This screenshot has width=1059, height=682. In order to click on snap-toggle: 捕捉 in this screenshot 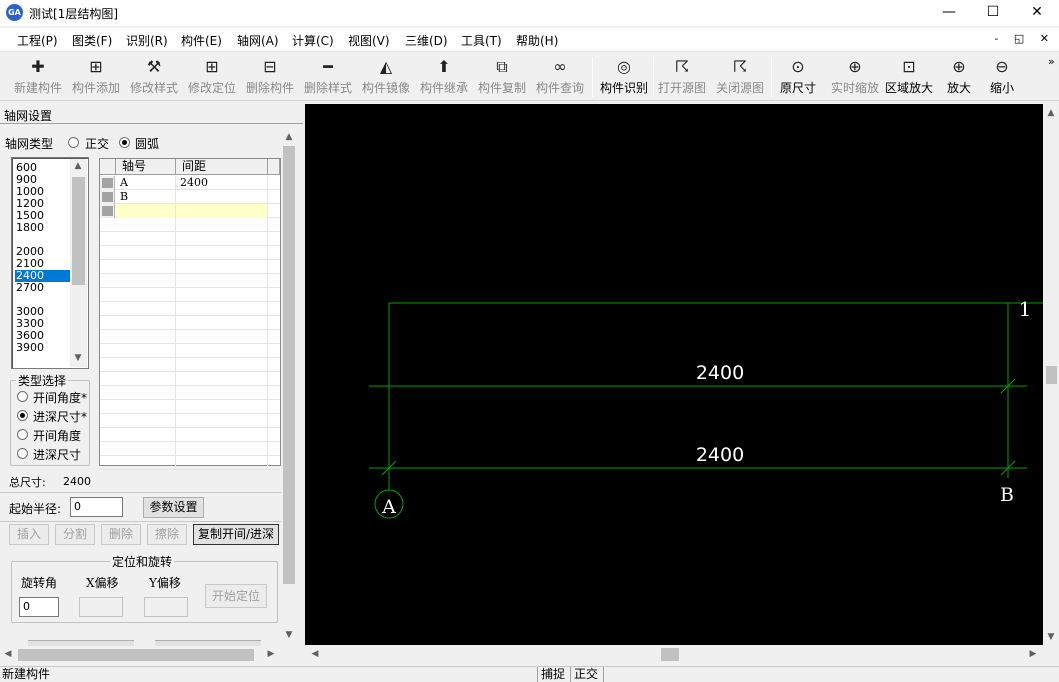, I will do `click(553, 674)`.